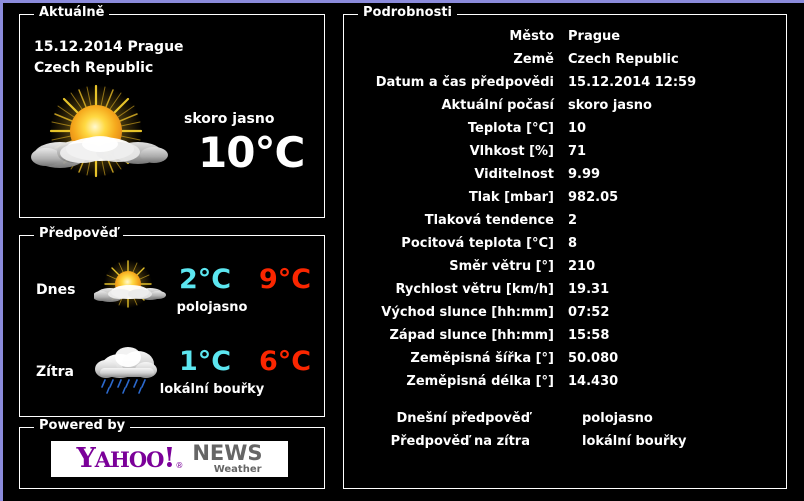 Image resolution: width=804 pixels, height=501 pixels. Describe the element at coordinates (251, 152) in the screenshot. I see `current-temperature: 10°C` at that location.